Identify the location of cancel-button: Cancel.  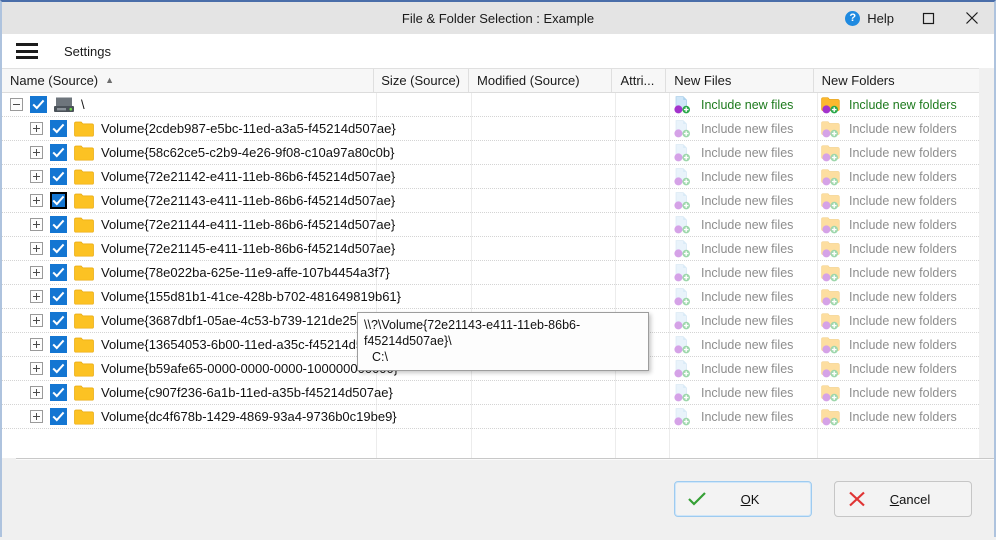
(903, 499).